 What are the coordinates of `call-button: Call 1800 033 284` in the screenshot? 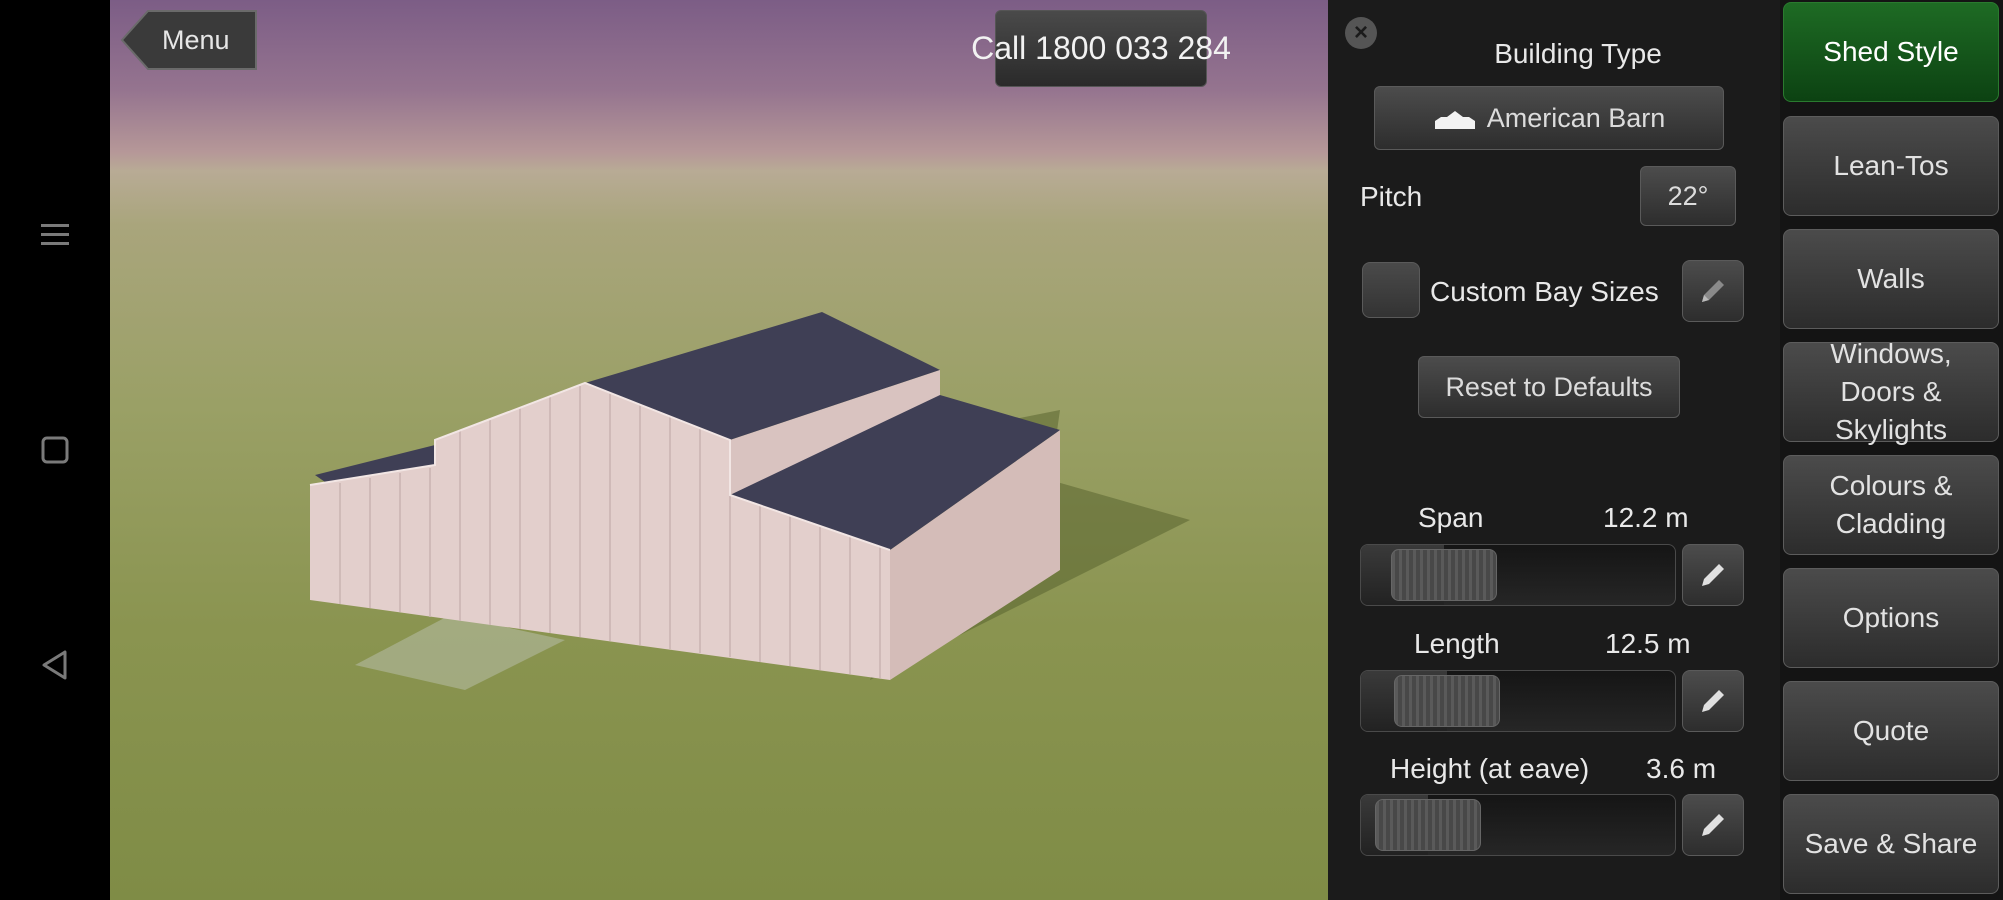 It's located at (1101, 48).